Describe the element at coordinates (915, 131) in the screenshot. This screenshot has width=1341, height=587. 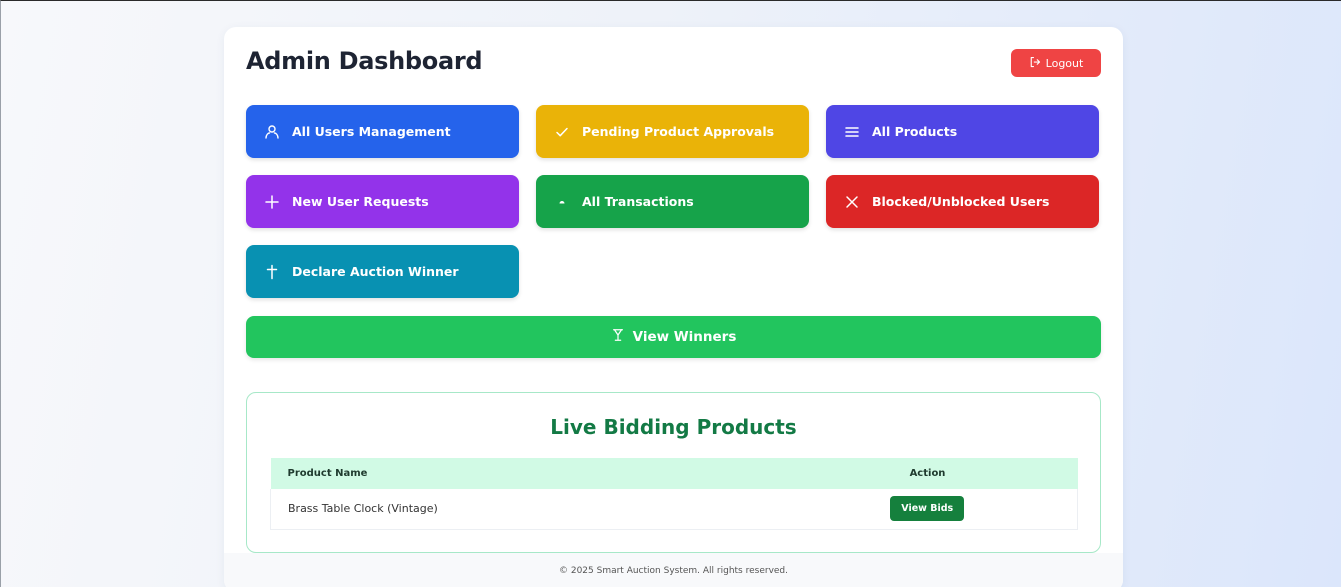
I see `tile-label: All Products` at that location.